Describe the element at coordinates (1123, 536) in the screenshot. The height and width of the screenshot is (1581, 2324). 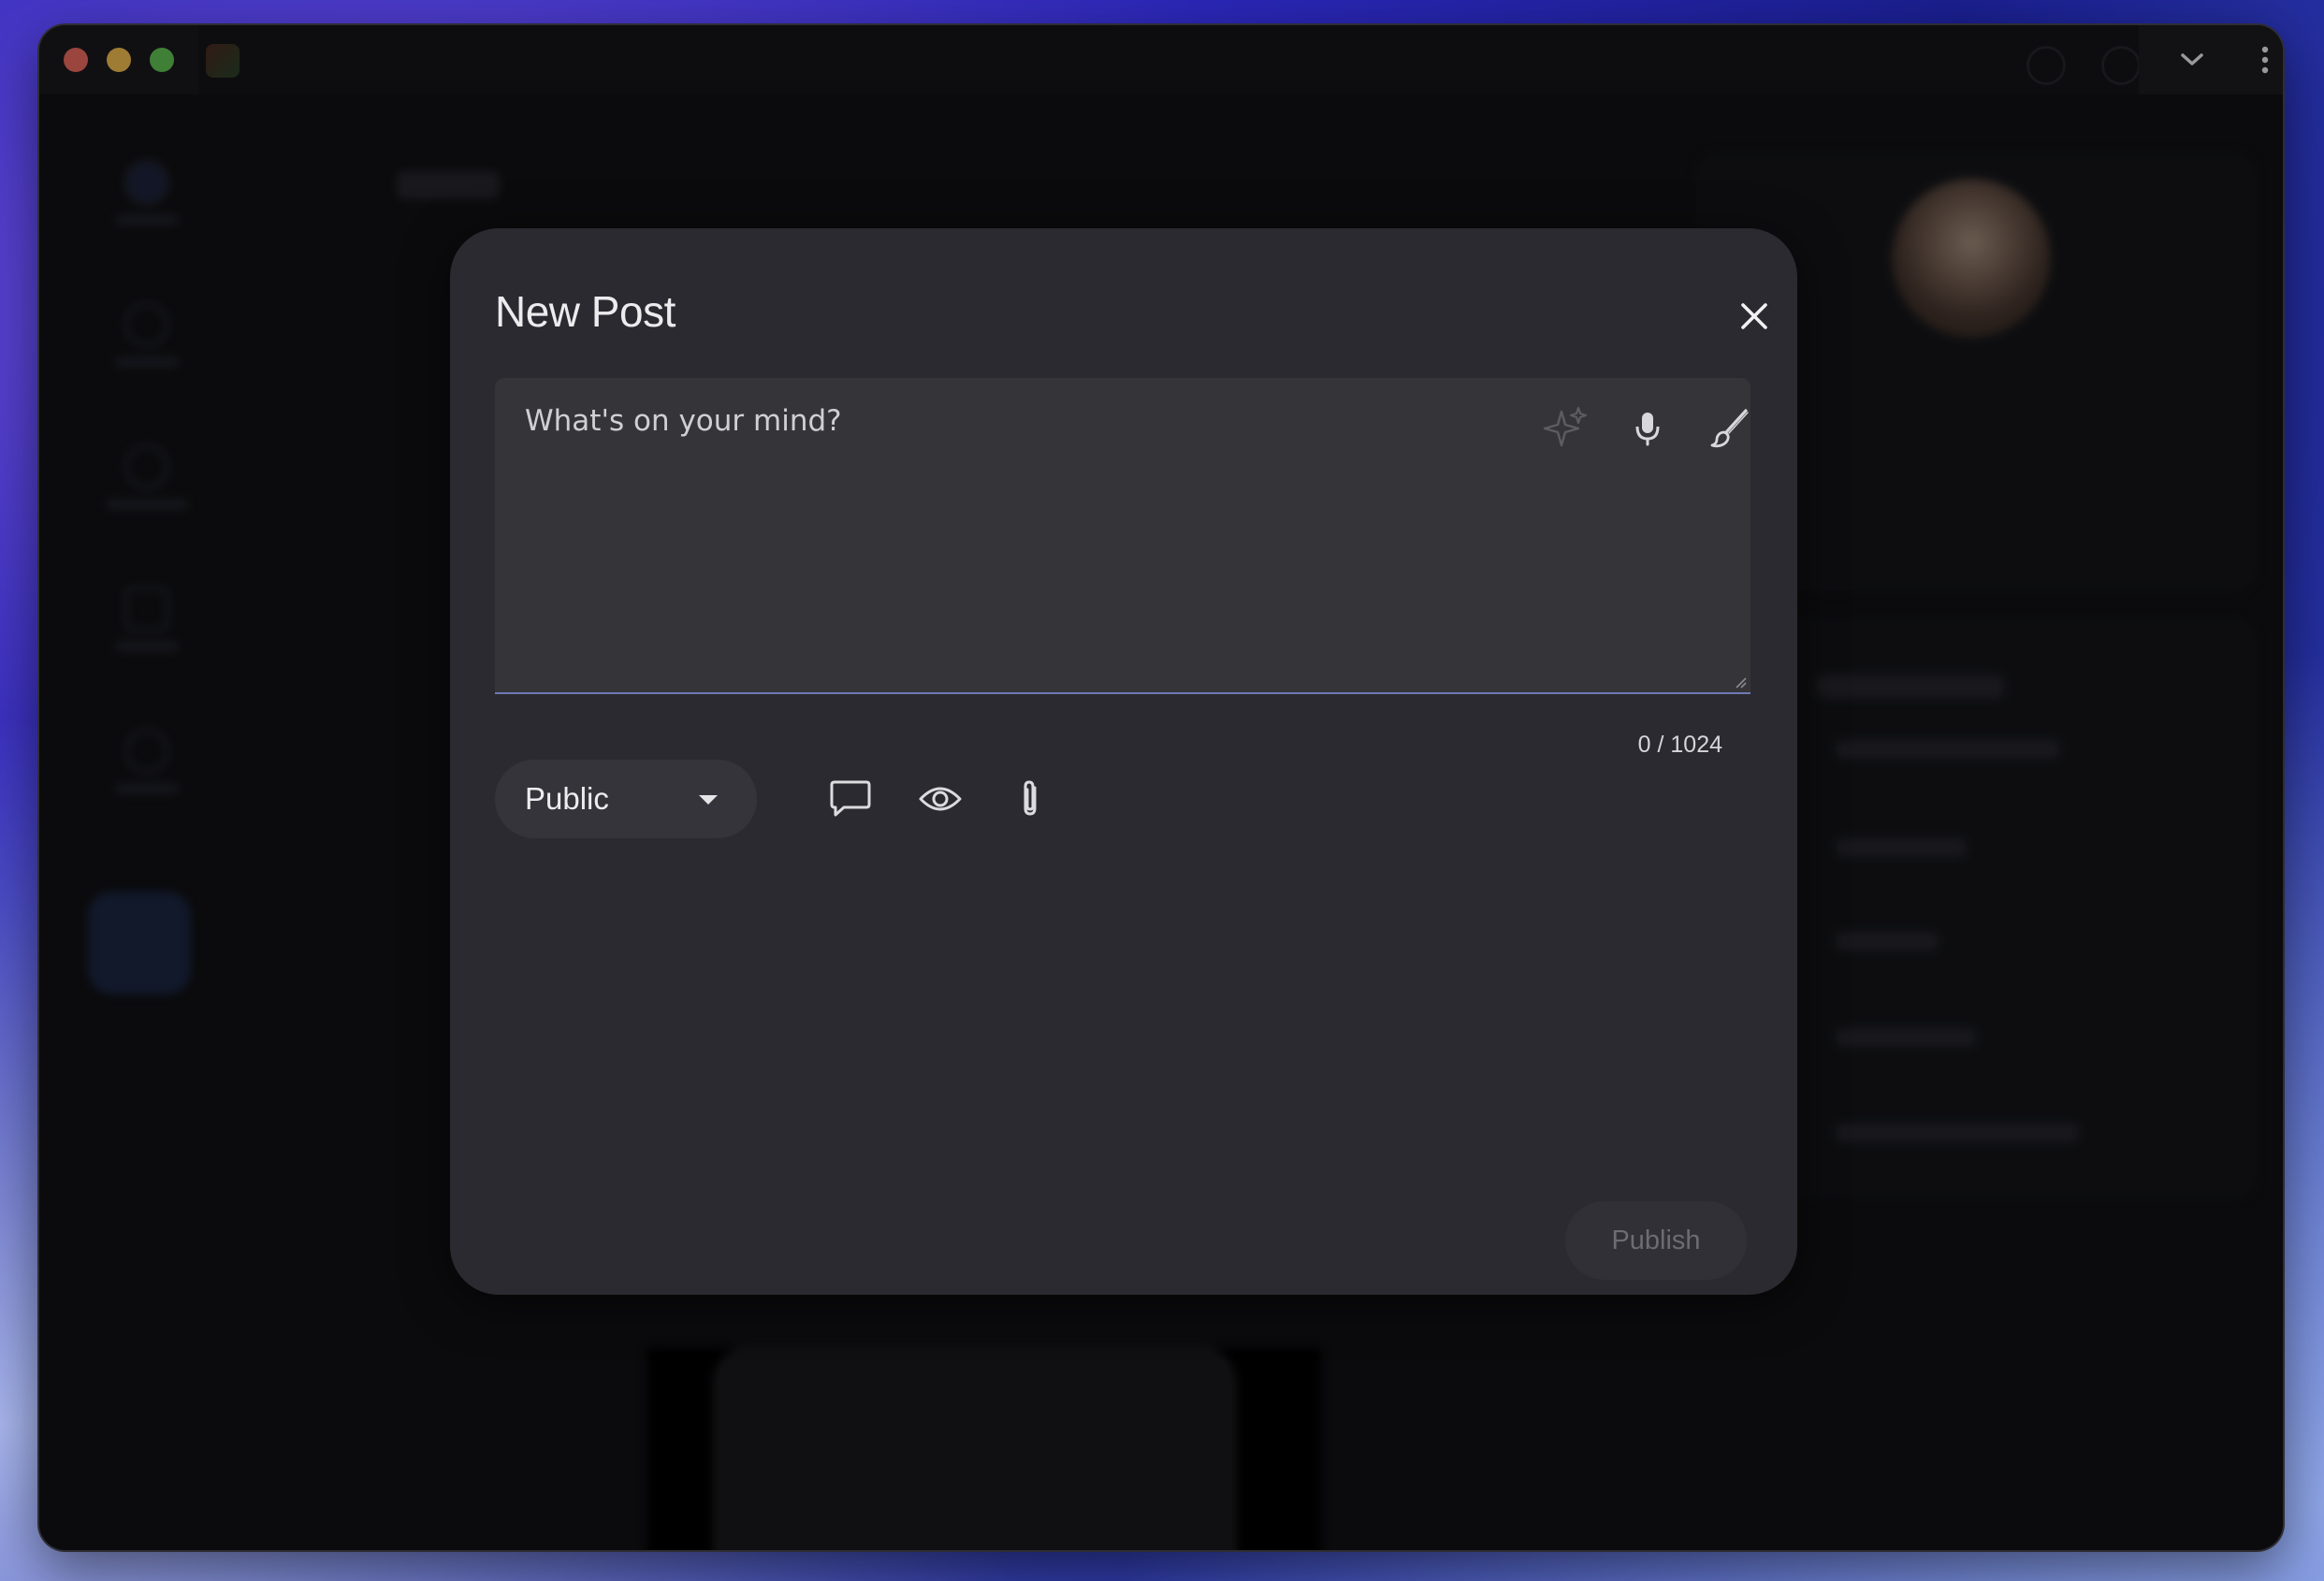
I see `post-text-field` at that location.